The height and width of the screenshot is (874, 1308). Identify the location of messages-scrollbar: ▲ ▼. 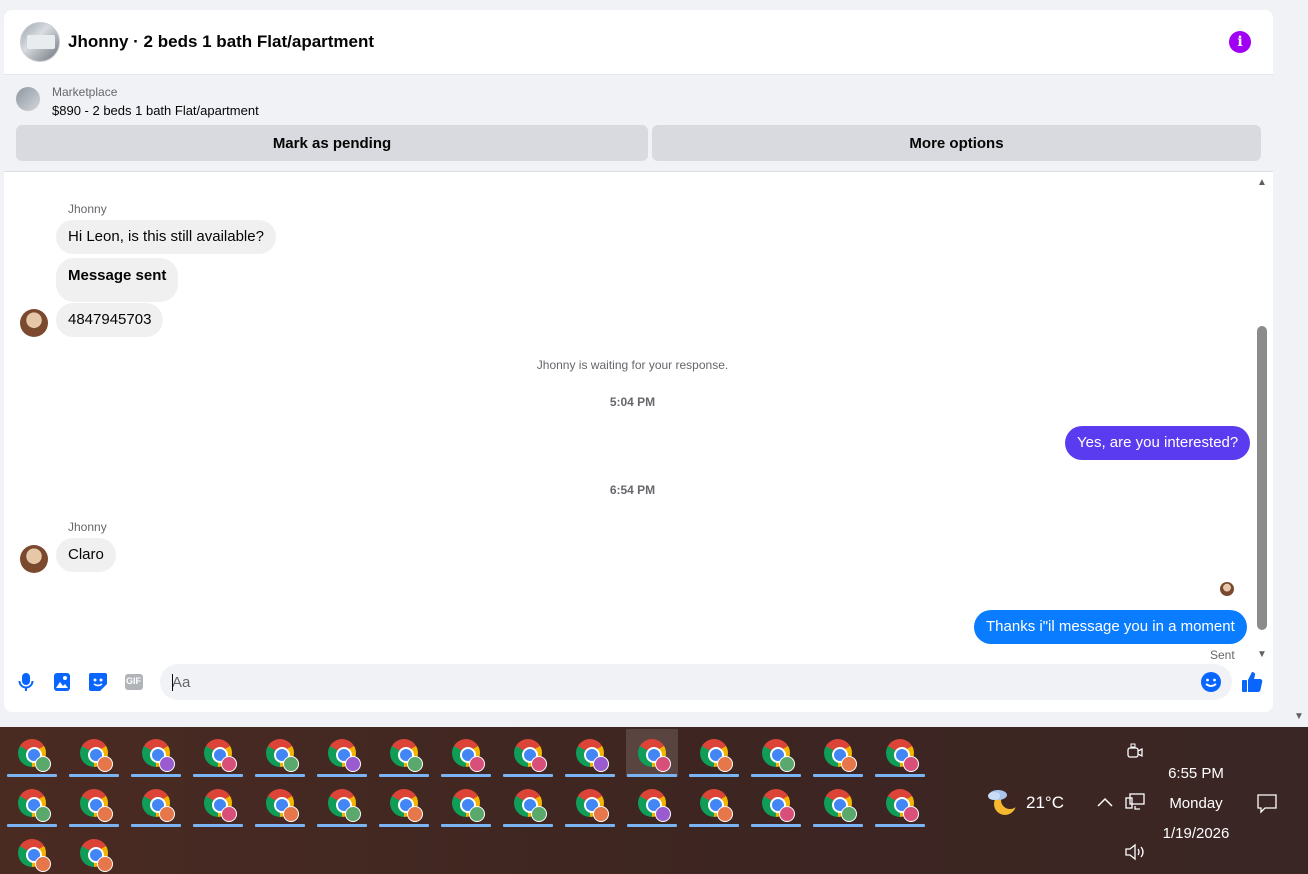
(1262, 419).